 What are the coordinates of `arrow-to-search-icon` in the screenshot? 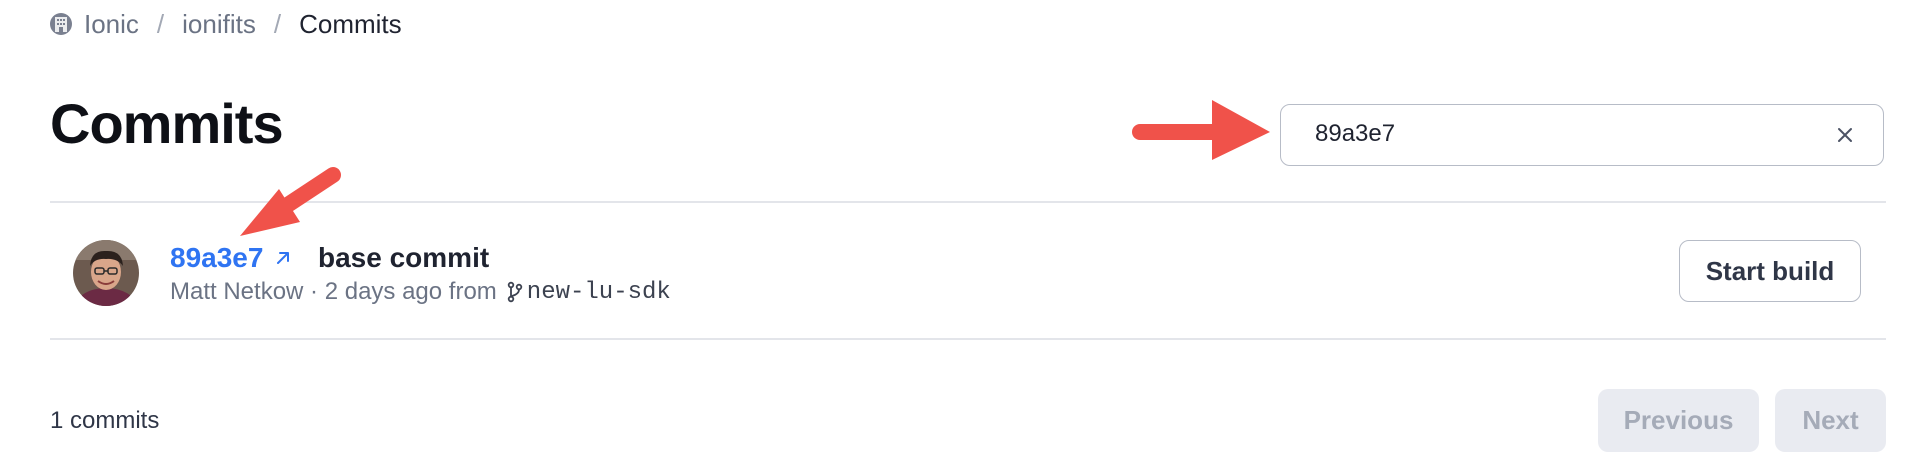 It's located at (1201, 130).